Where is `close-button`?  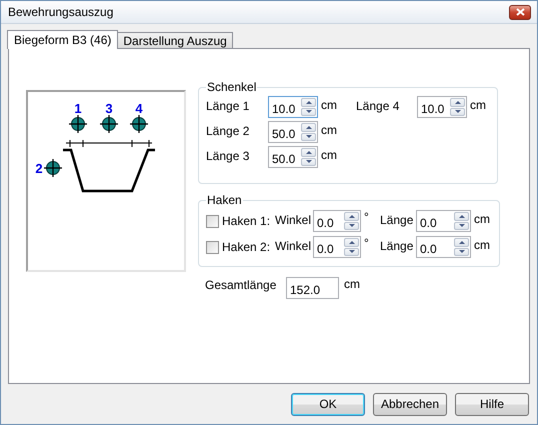
close-button is located at coordinates (520, 12).